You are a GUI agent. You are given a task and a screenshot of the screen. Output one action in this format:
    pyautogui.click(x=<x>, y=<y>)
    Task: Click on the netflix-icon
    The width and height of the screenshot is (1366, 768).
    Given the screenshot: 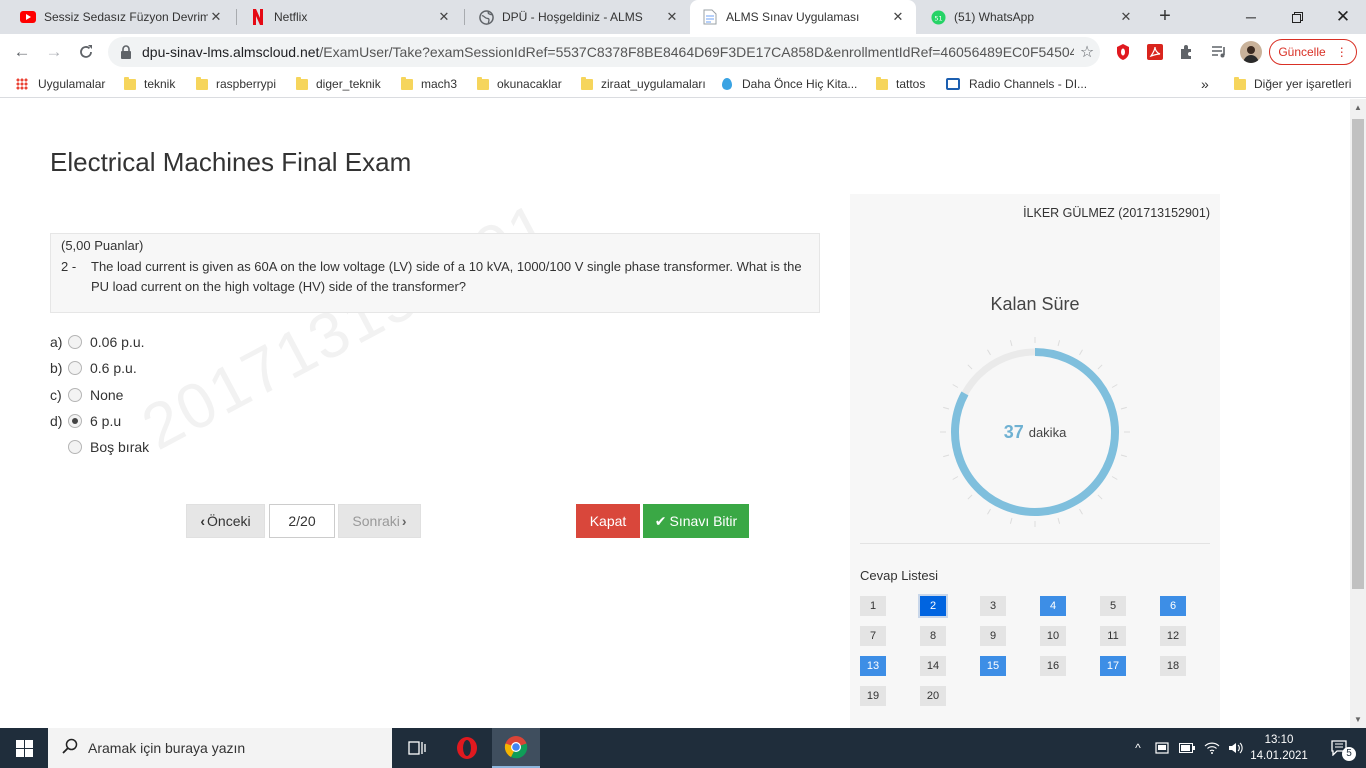 What is the action you would take?
    pyautogui.click(x=258, y=17)
    